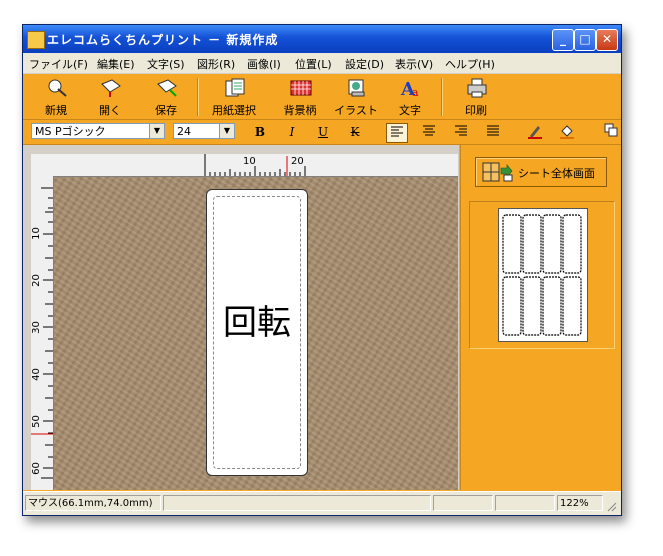 Image resolution: width=663 pixels, height=556 pixels. I want to click on layers-icon, so click(611, 130).